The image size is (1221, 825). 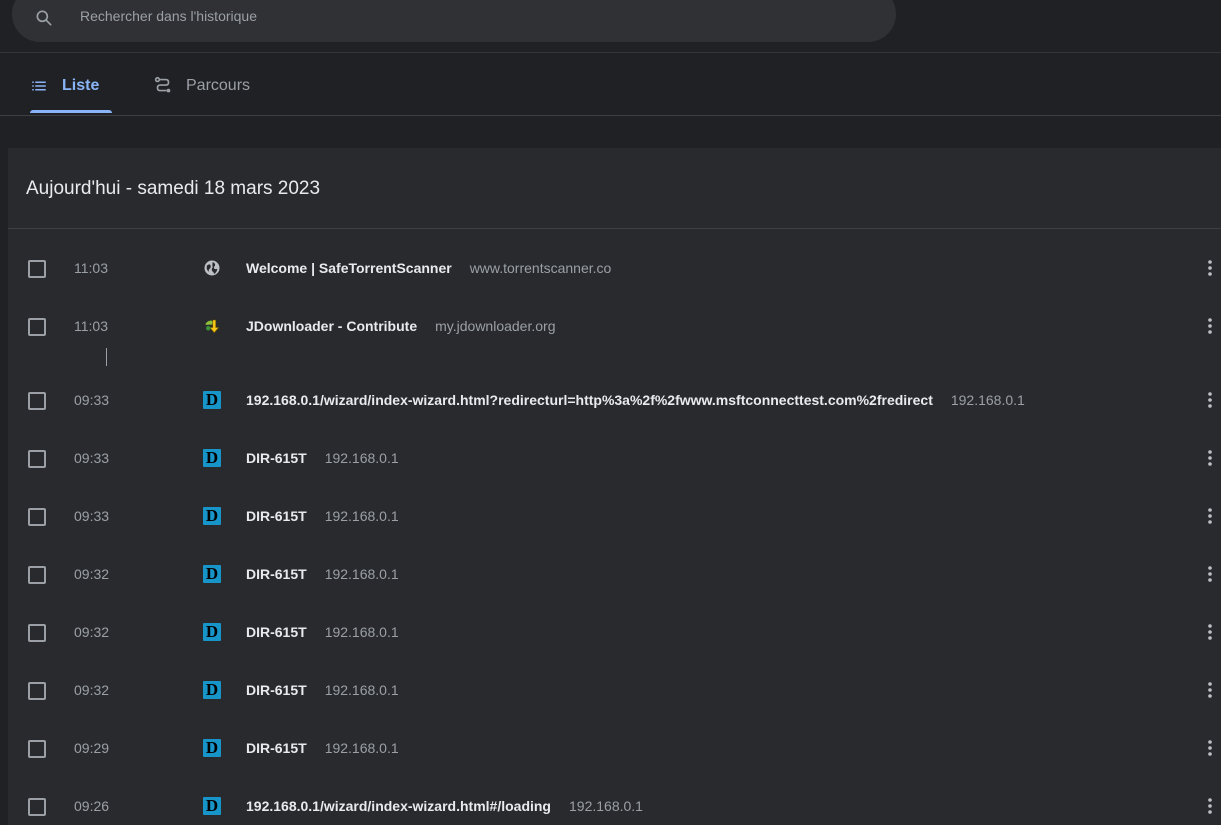 I want to click on tab-journeys: Parcours, so click(x=217, y=86).